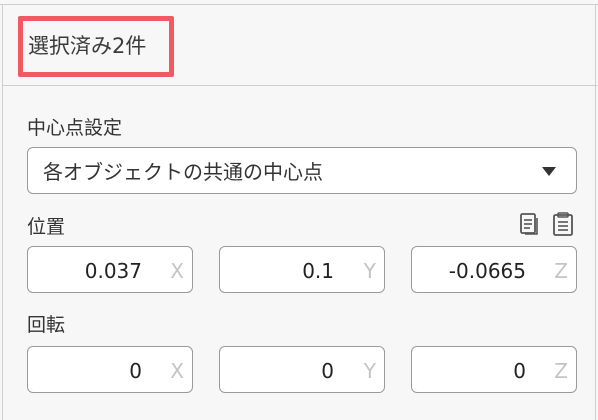  I want to click on position-z-field: -0.0665 Z, so click(494, 269).